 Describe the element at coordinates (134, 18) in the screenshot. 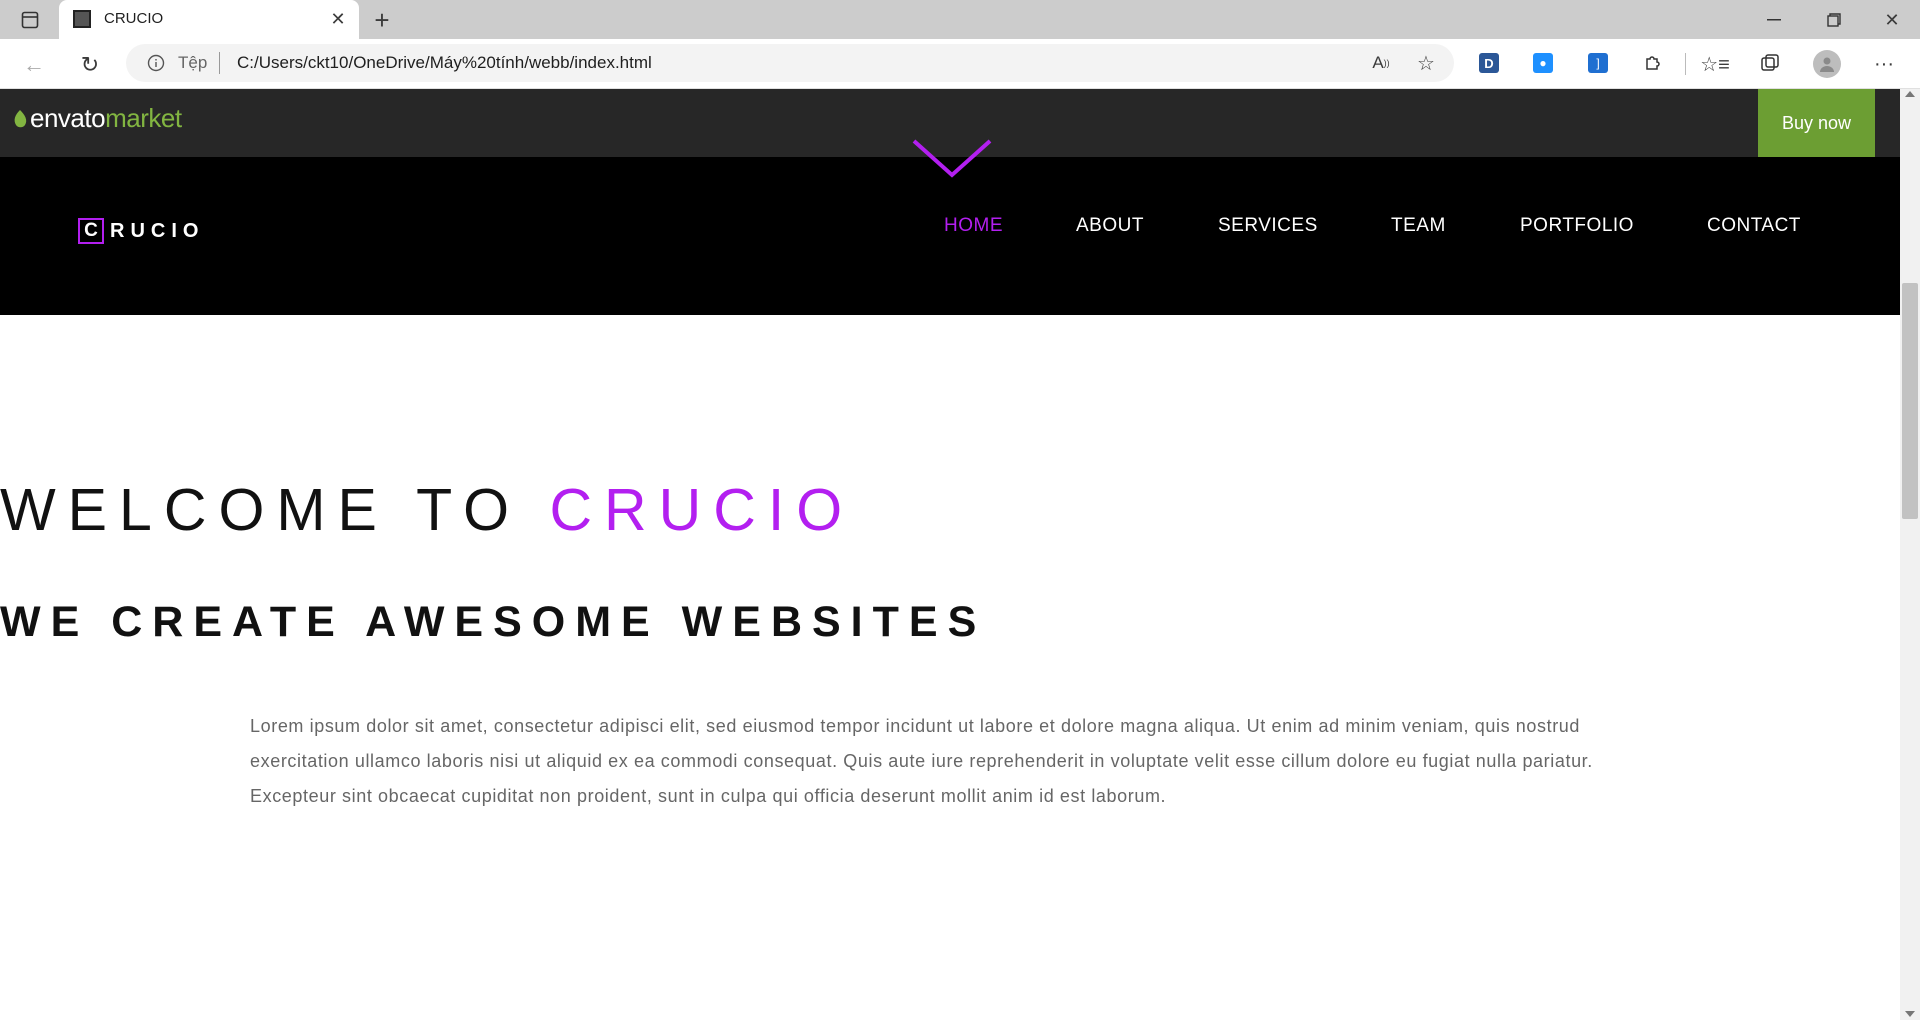

I see `tab-title: CRUCIO` at that location.